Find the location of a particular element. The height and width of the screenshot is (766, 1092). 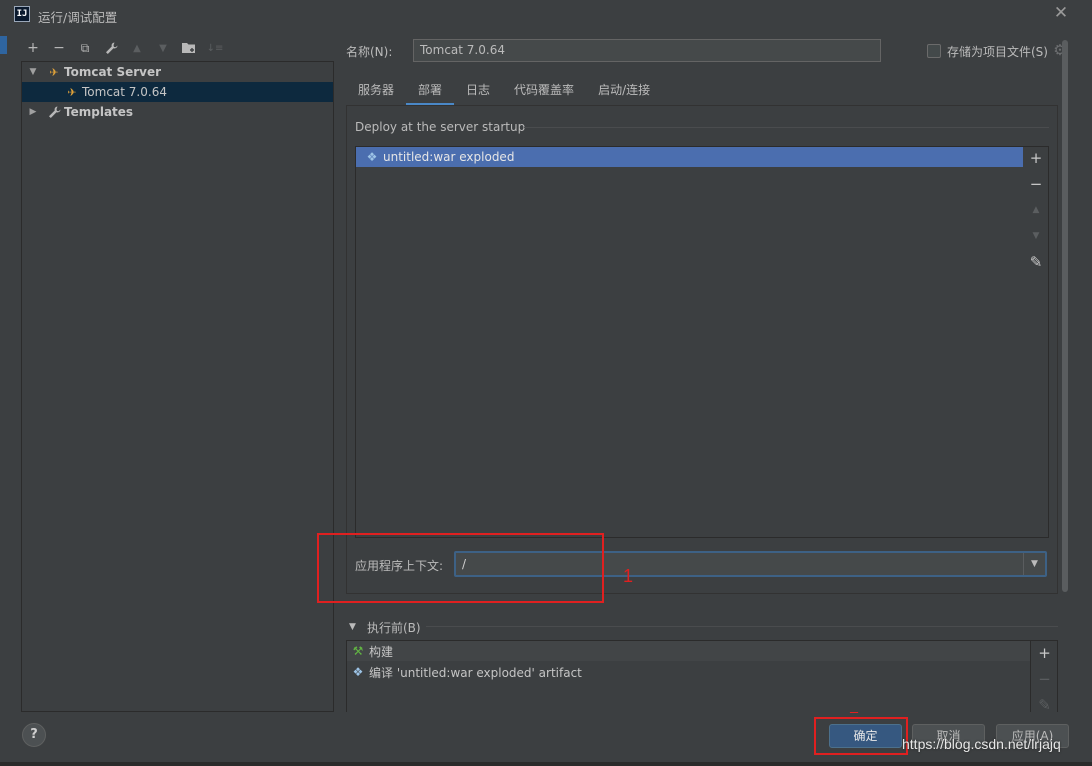

tab-deployment: 部署 is located at coordinates (430, 91).